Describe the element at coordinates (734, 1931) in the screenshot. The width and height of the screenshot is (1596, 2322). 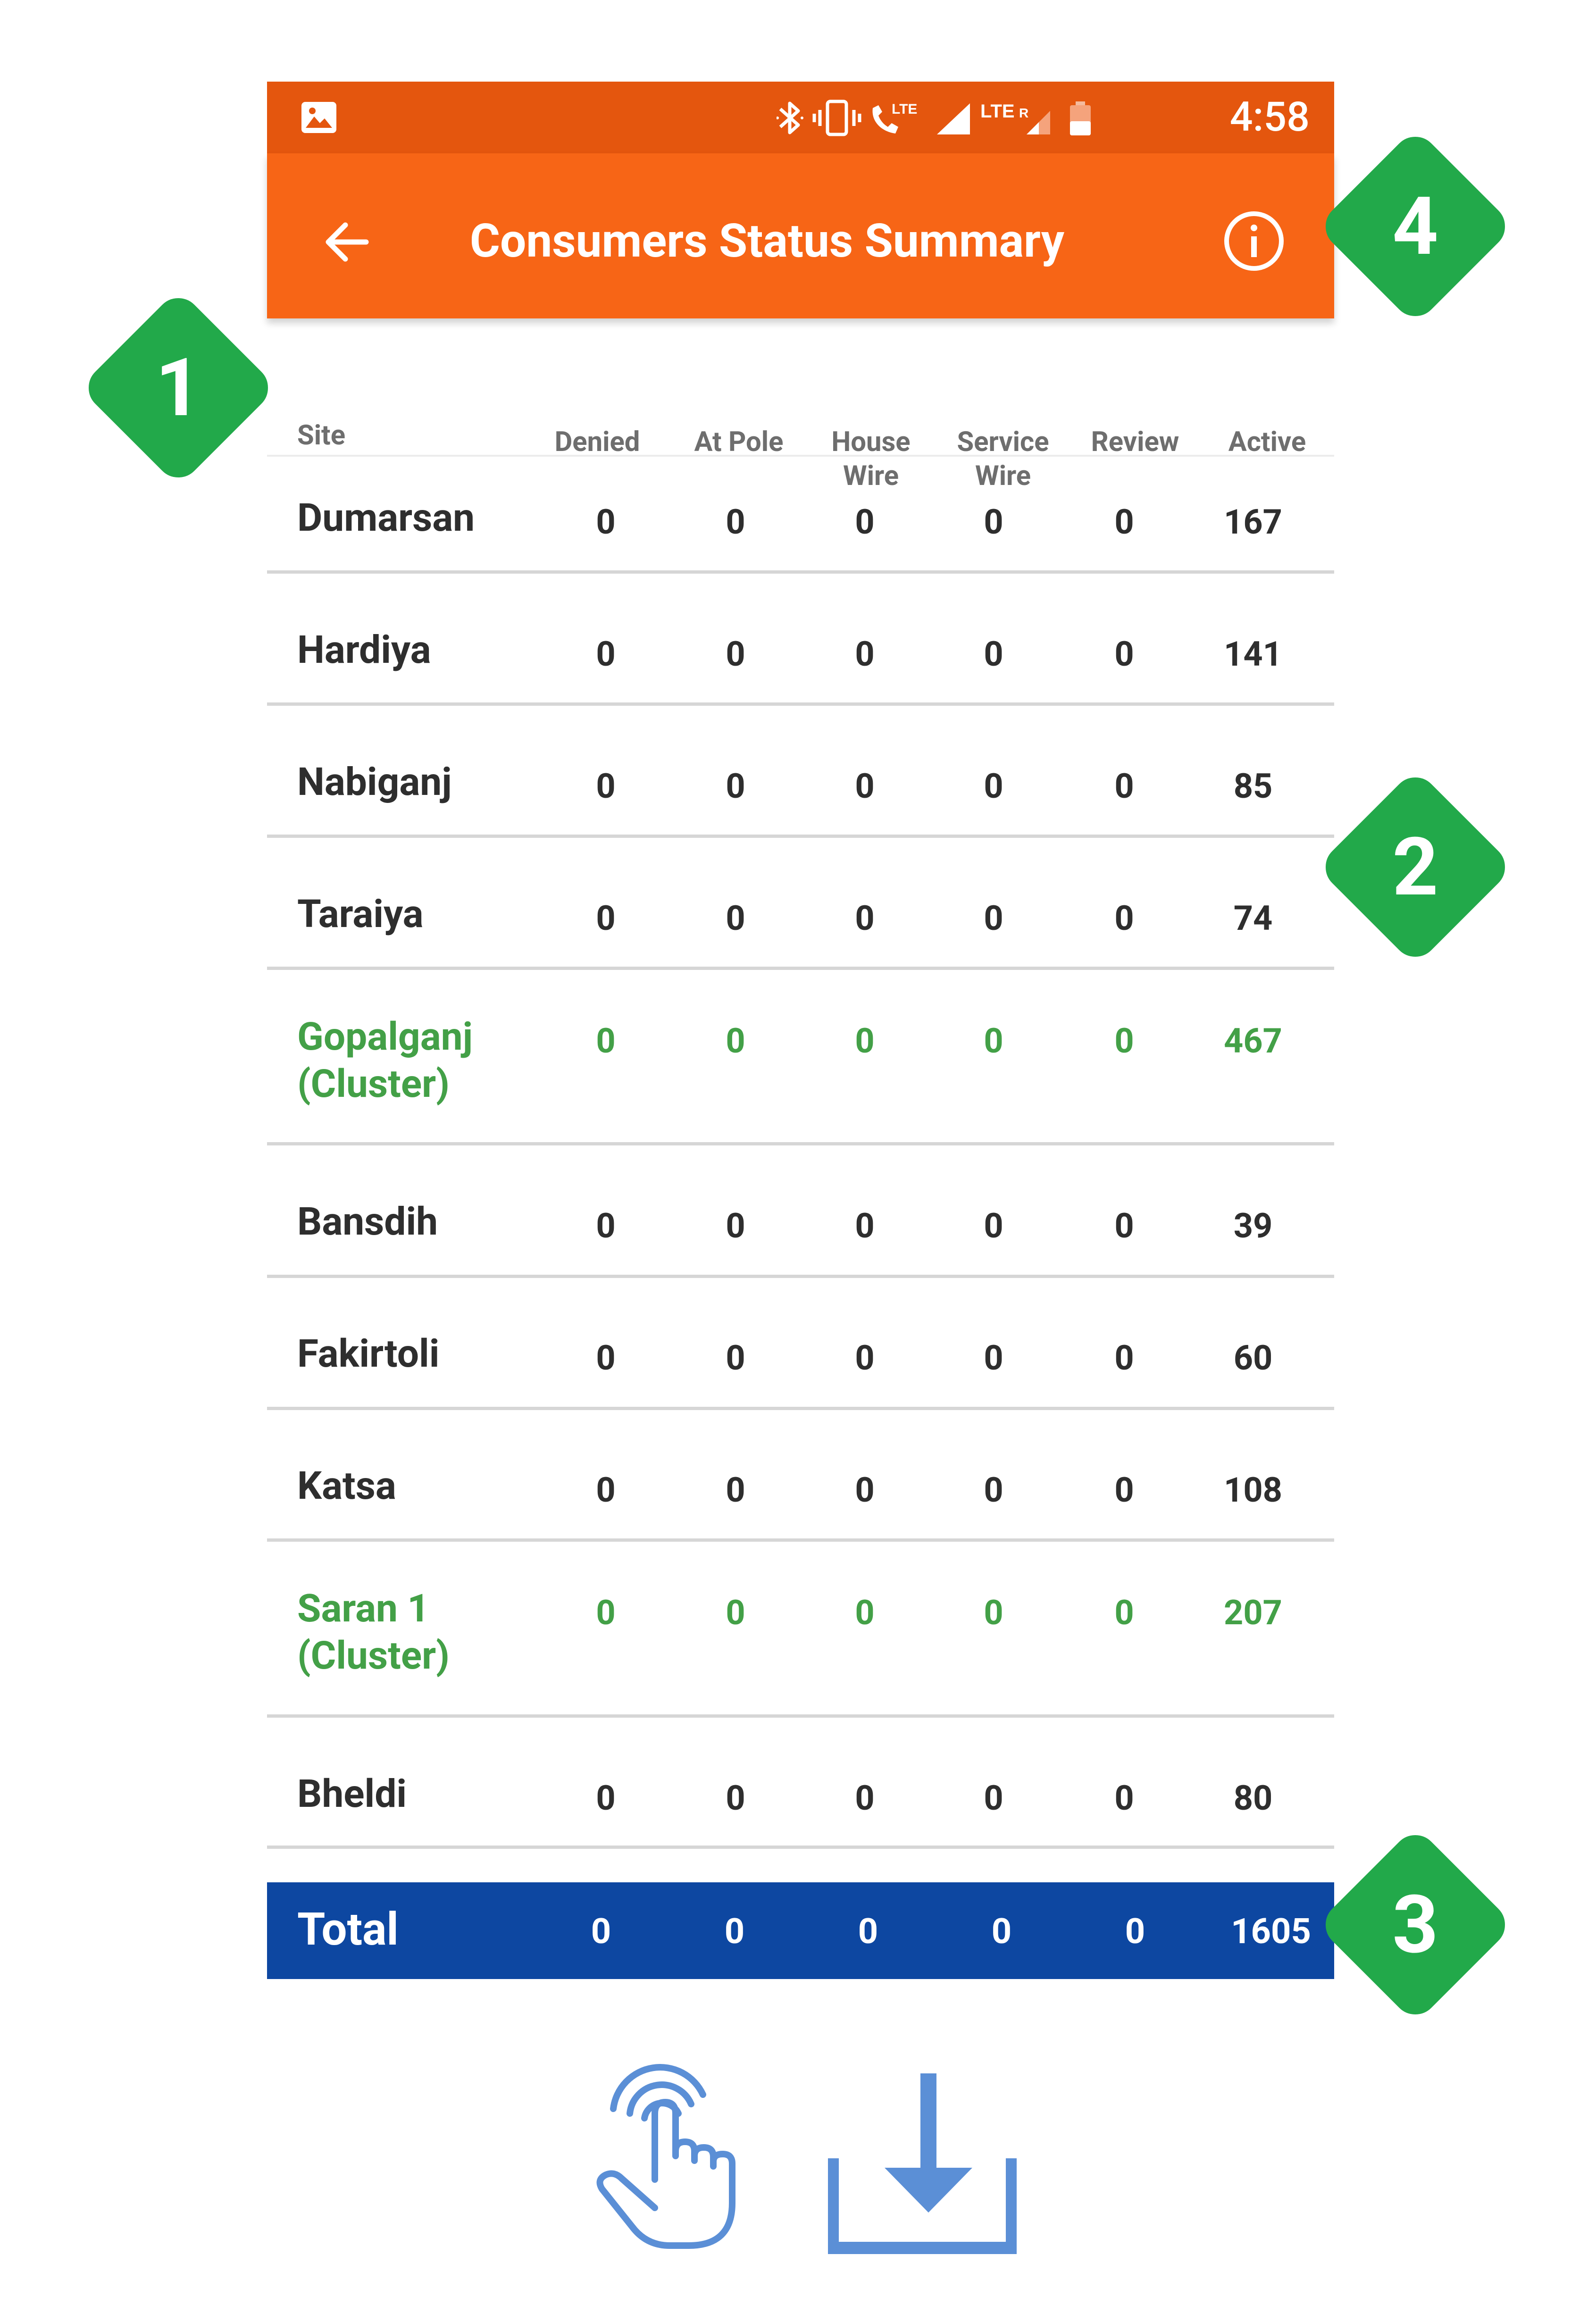
I see `total-at-pole: 0` at that location.